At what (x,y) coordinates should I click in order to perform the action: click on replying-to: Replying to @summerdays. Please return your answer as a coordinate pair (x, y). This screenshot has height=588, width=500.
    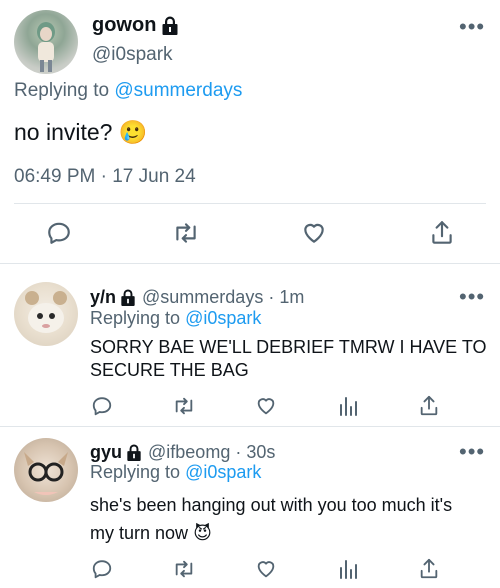
    Looking at the image, I should click on (128, 91).